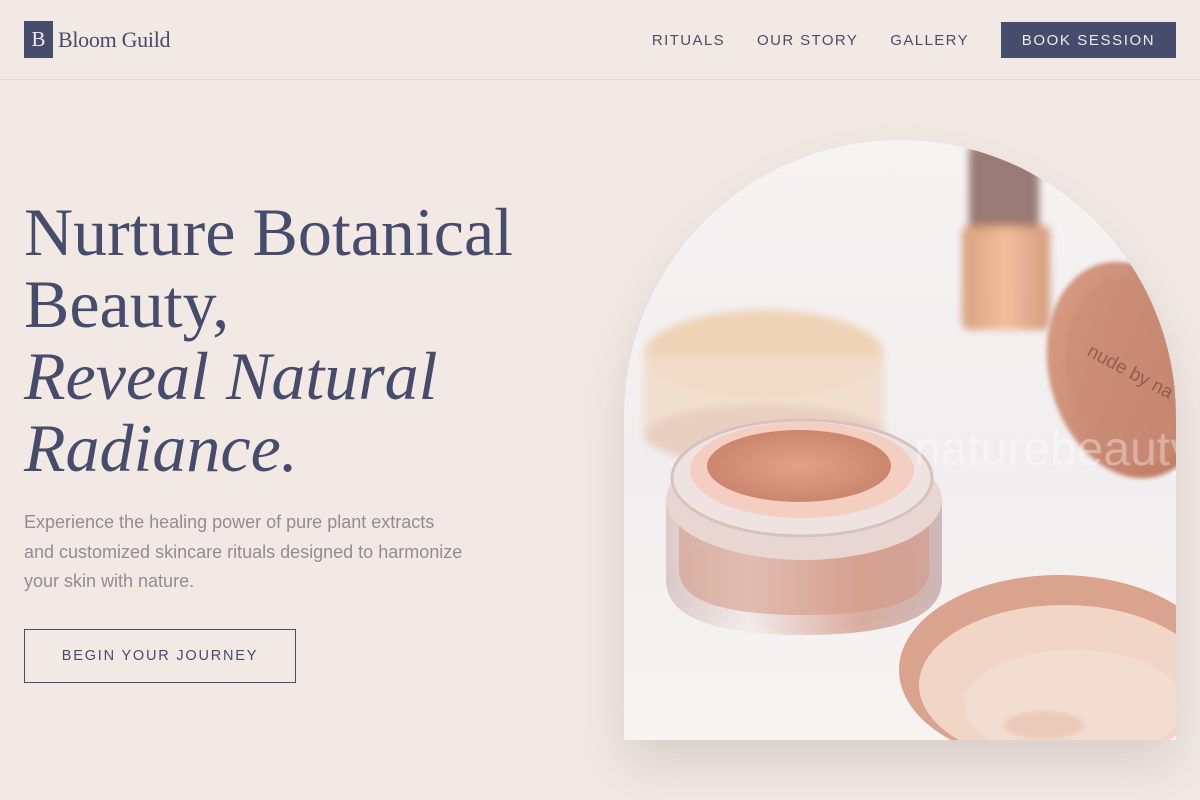 The height and width of the screenshot is (800, 1200). Describe the element at coordinates (1045, 449) in the screenshot. I see `image-watermark: naturebeauty` at that location.